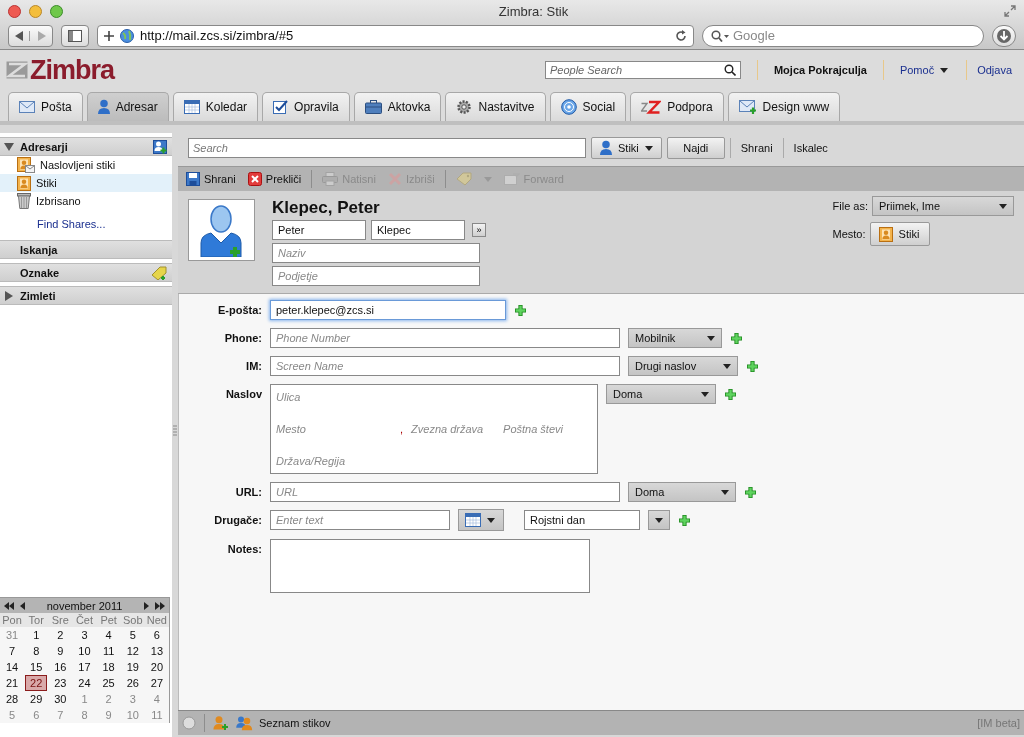  I want to click on calendar-day: 20, so click(156, 667).